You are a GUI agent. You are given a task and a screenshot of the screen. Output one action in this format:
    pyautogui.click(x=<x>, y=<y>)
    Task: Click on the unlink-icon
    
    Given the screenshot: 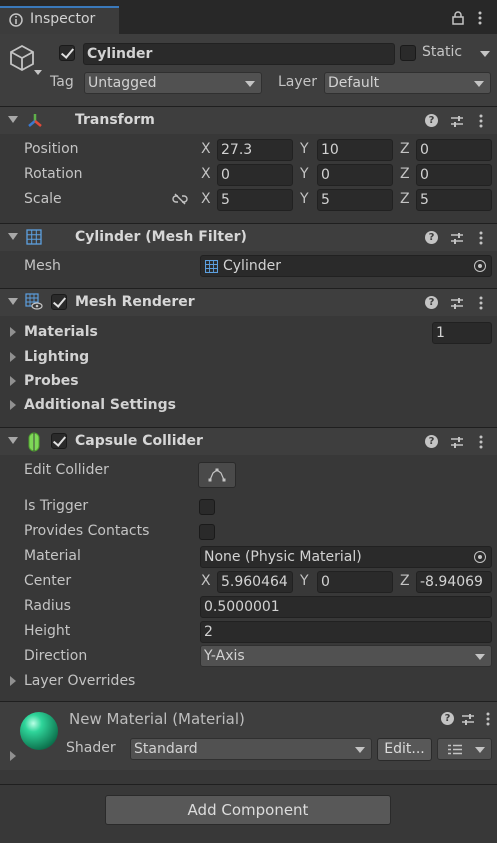 What is the action you would take?
    pyautogui.click(x=180, y=199)
    